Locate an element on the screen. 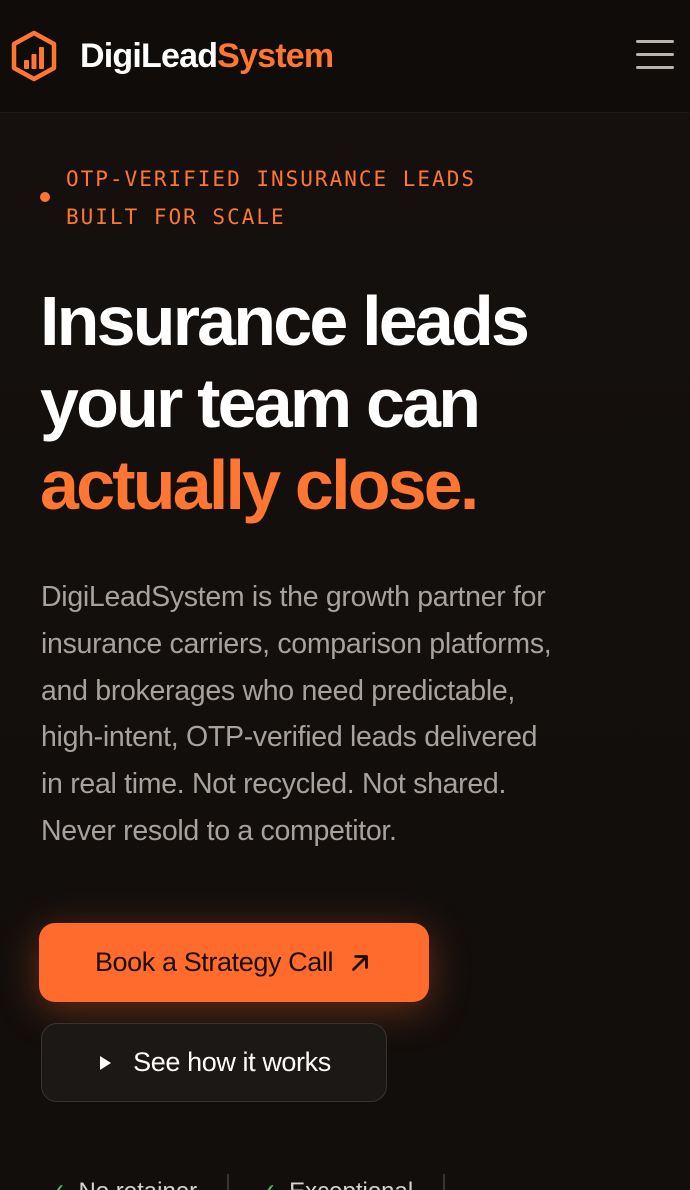 The image size is (690, 1190). eyebrow-line: OTP-VERIFIED INSURANCE LEADS is located at coordinates (271, 179).